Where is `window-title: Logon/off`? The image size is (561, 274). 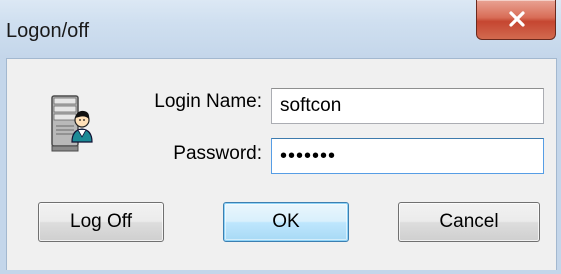
window-title: Logon/off is located at coordinates (48, 31).